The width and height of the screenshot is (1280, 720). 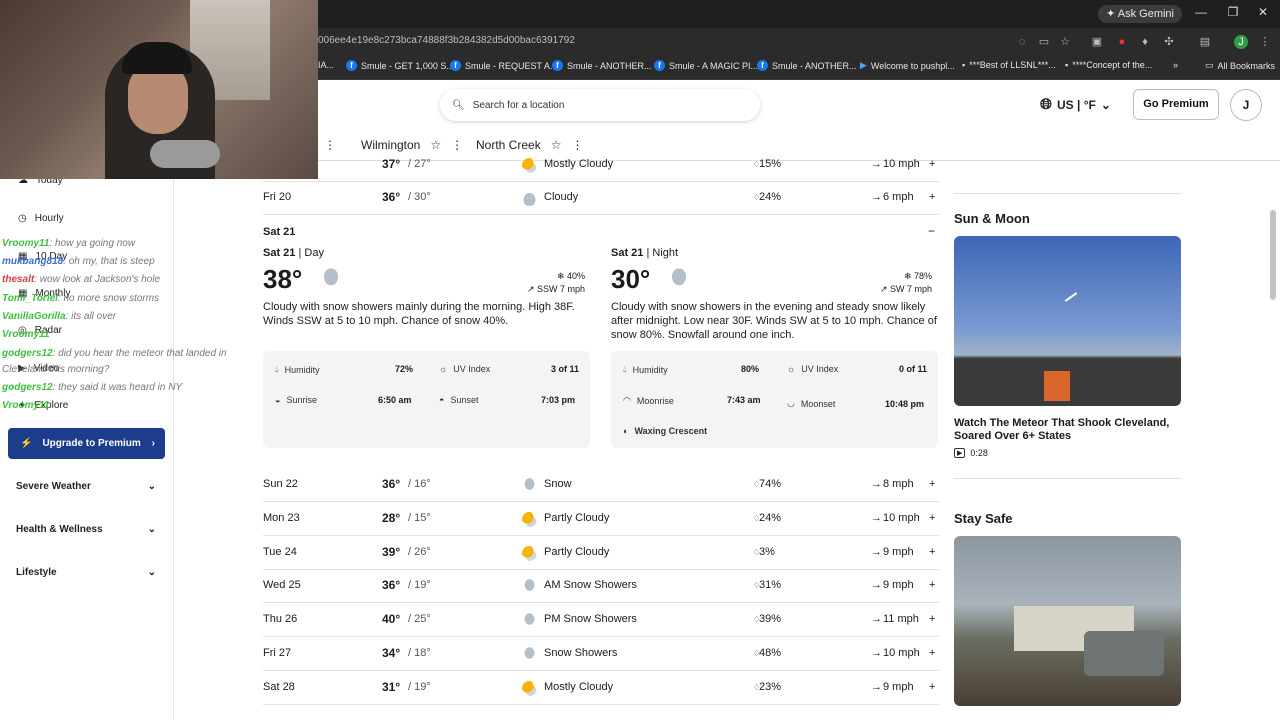 What do you see at coordinates (1071, 297) in the screenshot?
I see `meteor-streak` at bounding box center [1071, 297].